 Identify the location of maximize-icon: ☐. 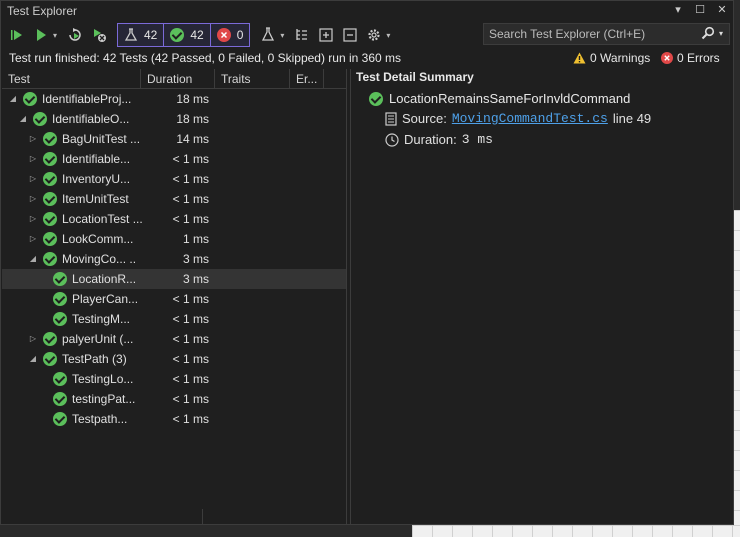
(700, 9).